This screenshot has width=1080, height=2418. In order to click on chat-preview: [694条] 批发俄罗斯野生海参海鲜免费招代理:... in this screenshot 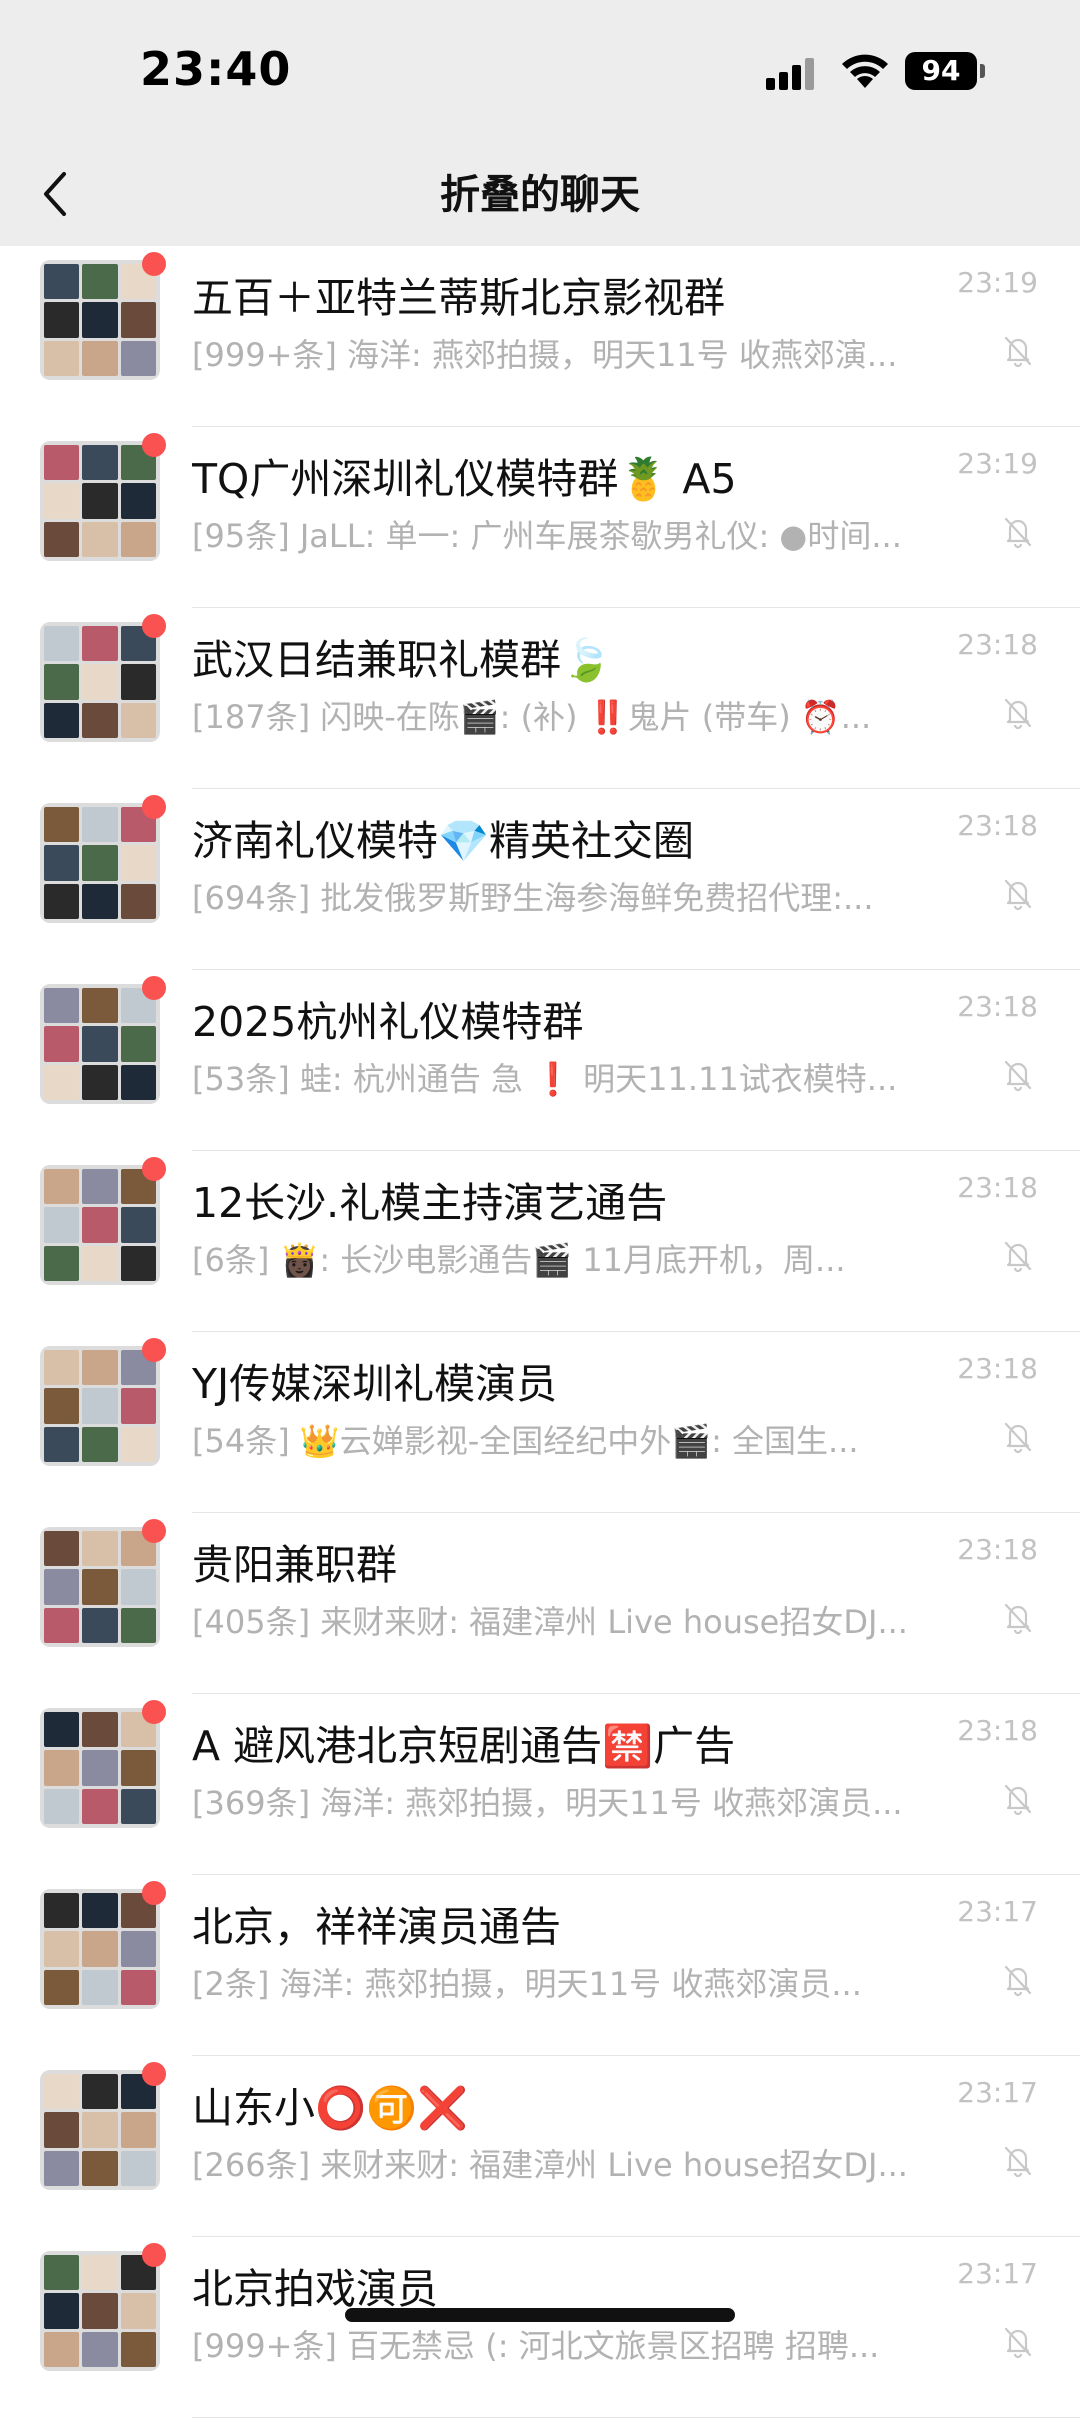, I will do `click(533, 898)`.